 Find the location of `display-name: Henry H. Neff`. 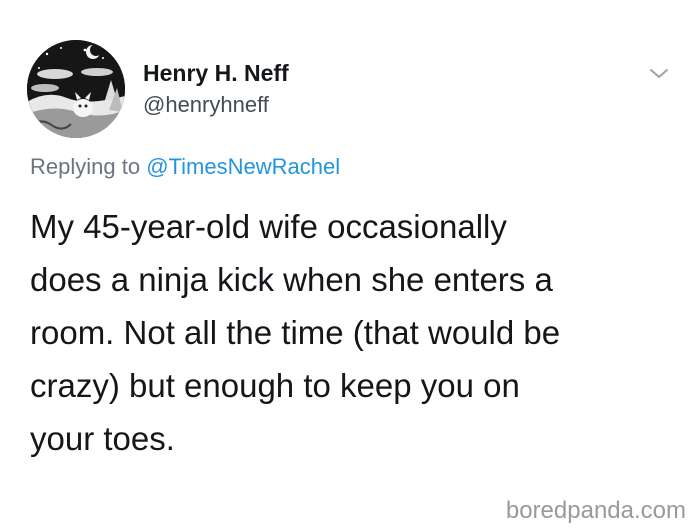

display-name: Henry H. Neff is located at coordinates (216, 73).